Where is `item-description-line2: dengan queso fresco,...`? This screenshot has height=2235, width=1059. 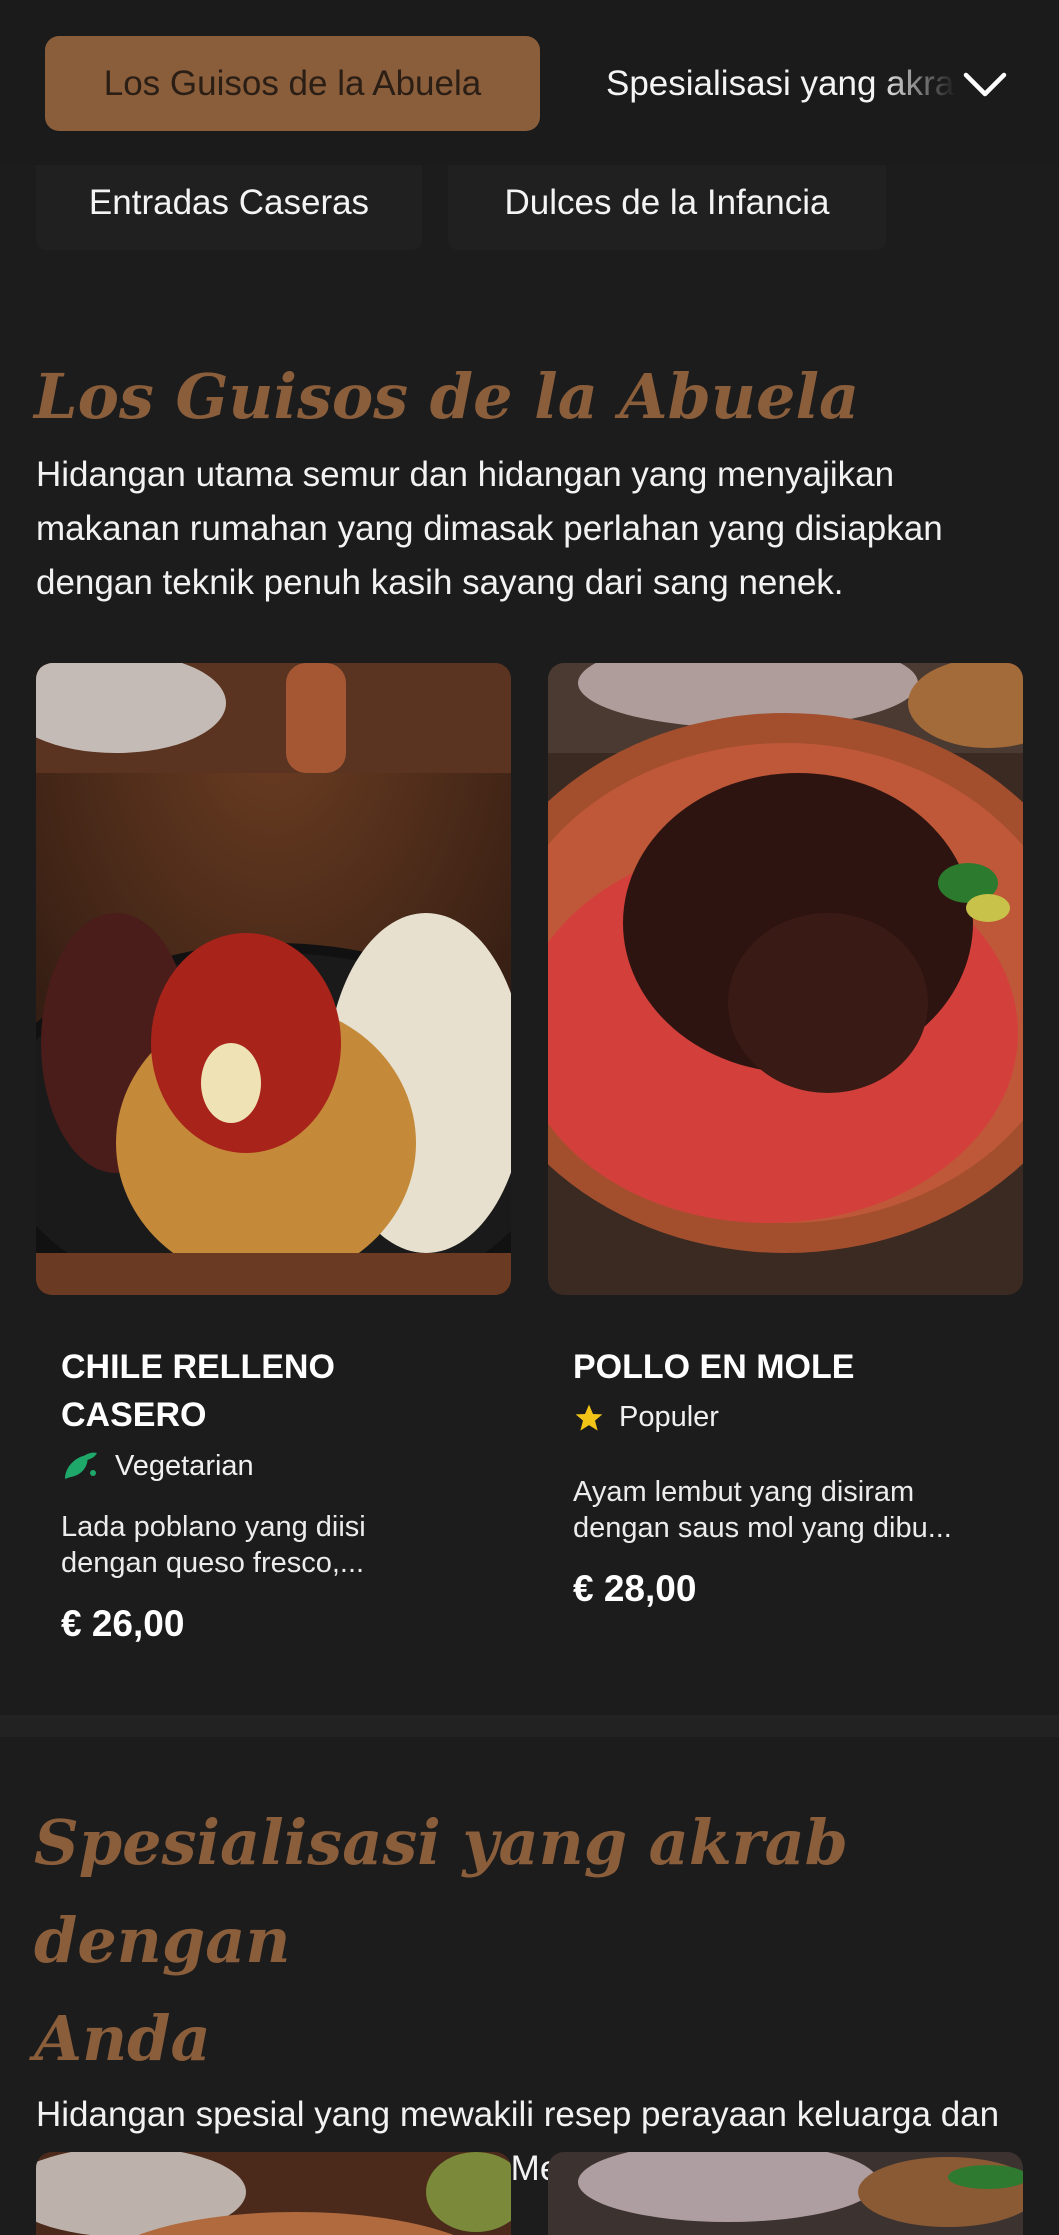
item-description-line2: dengan queso fresco,... is located at coordinates (213, 1563).